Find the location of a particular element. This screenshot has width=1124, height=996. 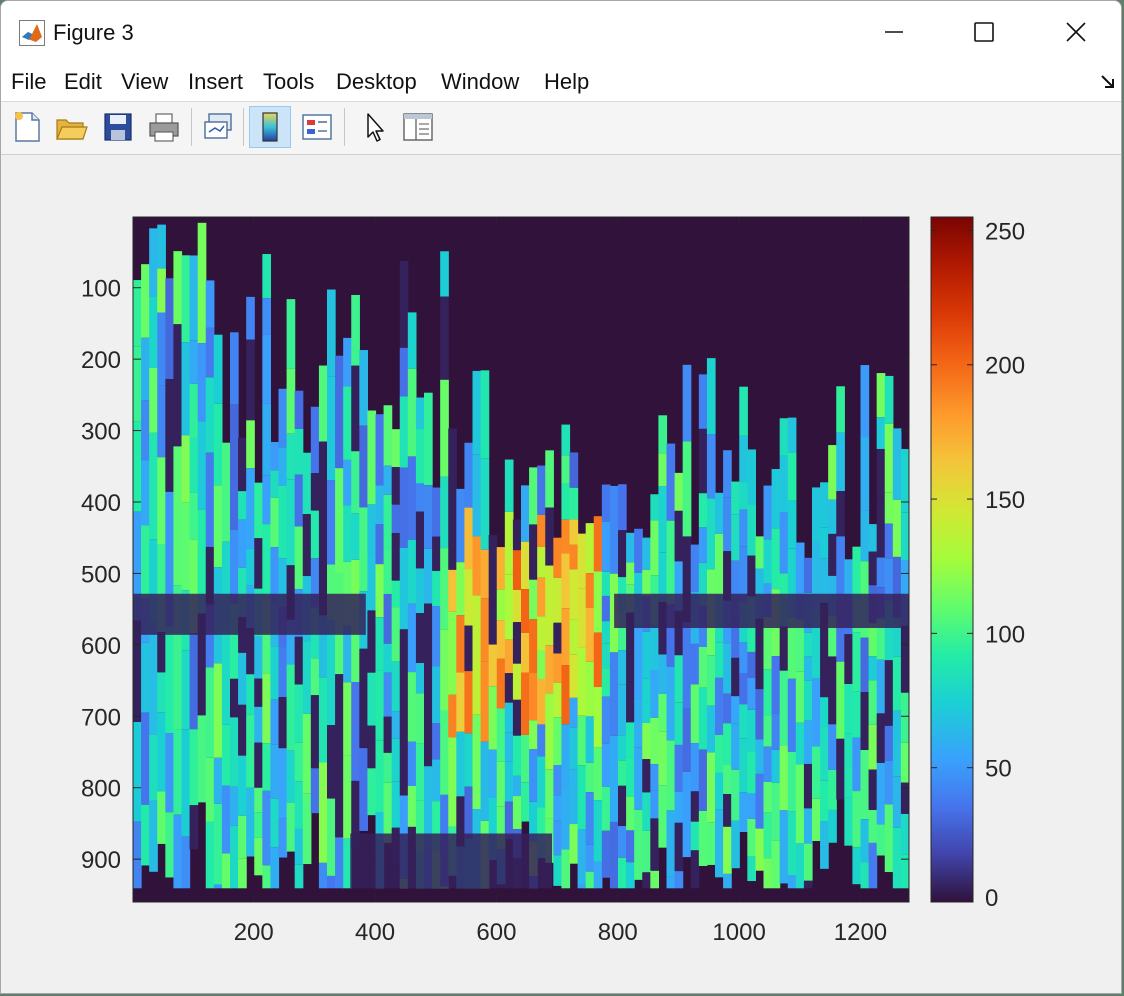

edit-plot-button is located at coordinates (374, 127).